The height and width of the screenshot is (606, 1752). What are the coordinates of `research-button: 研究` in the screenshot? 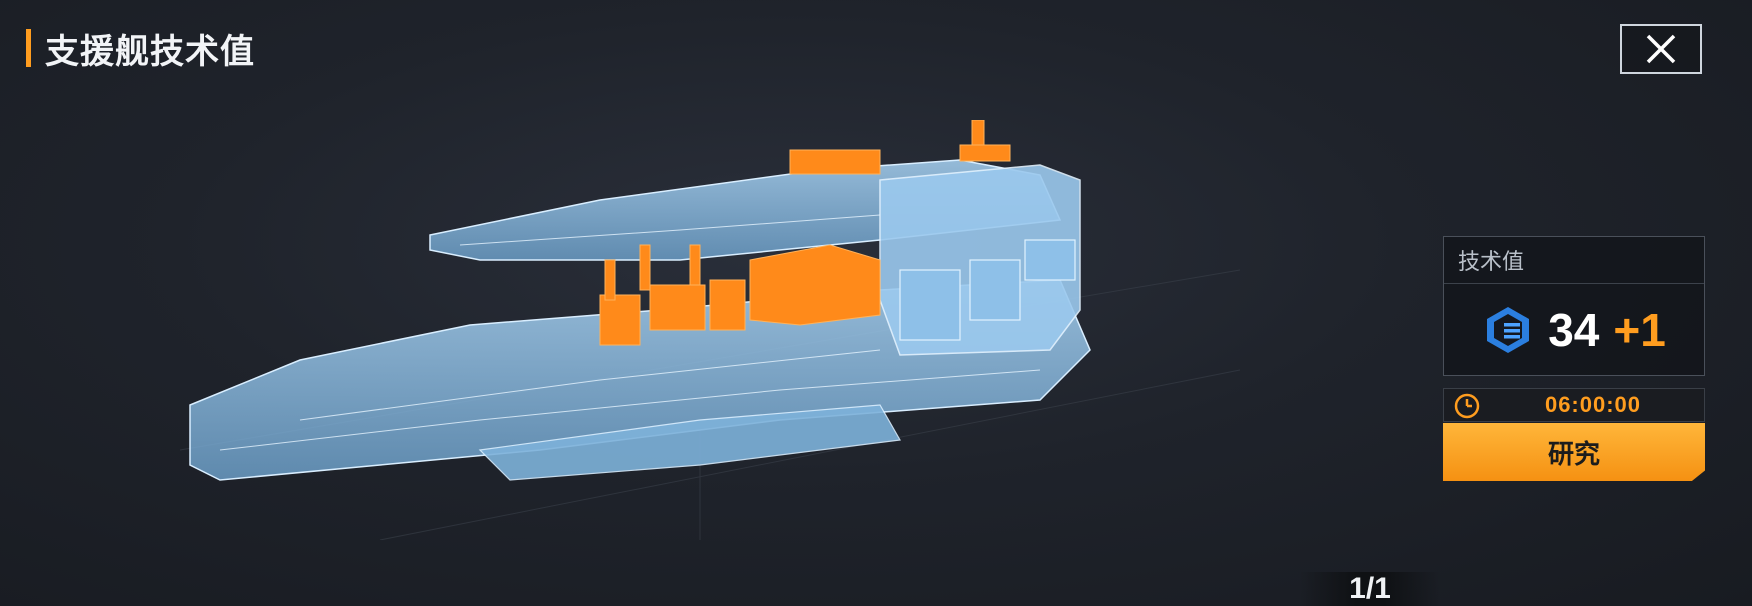 It's located at (1574, 452).